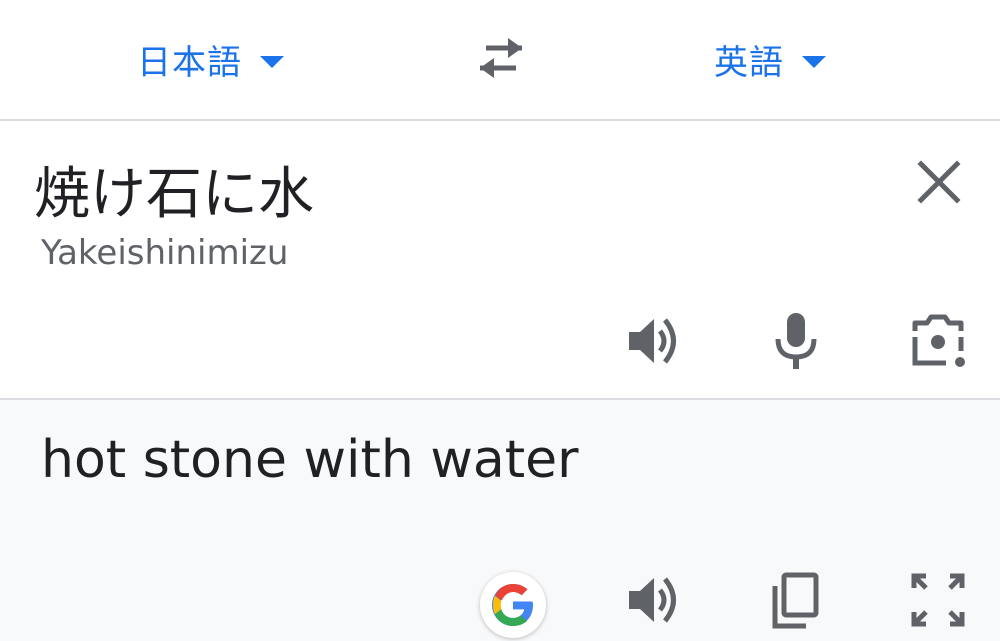 The height and width of the screenshot is (641, 1000). I want to click on copy-icon, so click(795, 600).